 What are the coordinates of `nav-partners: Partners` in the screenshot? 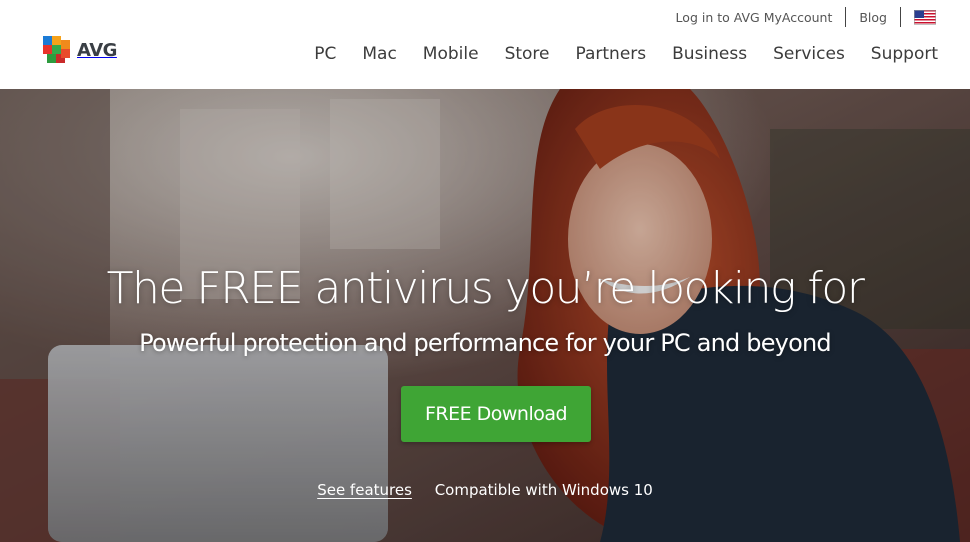 It's located at (611, 54).